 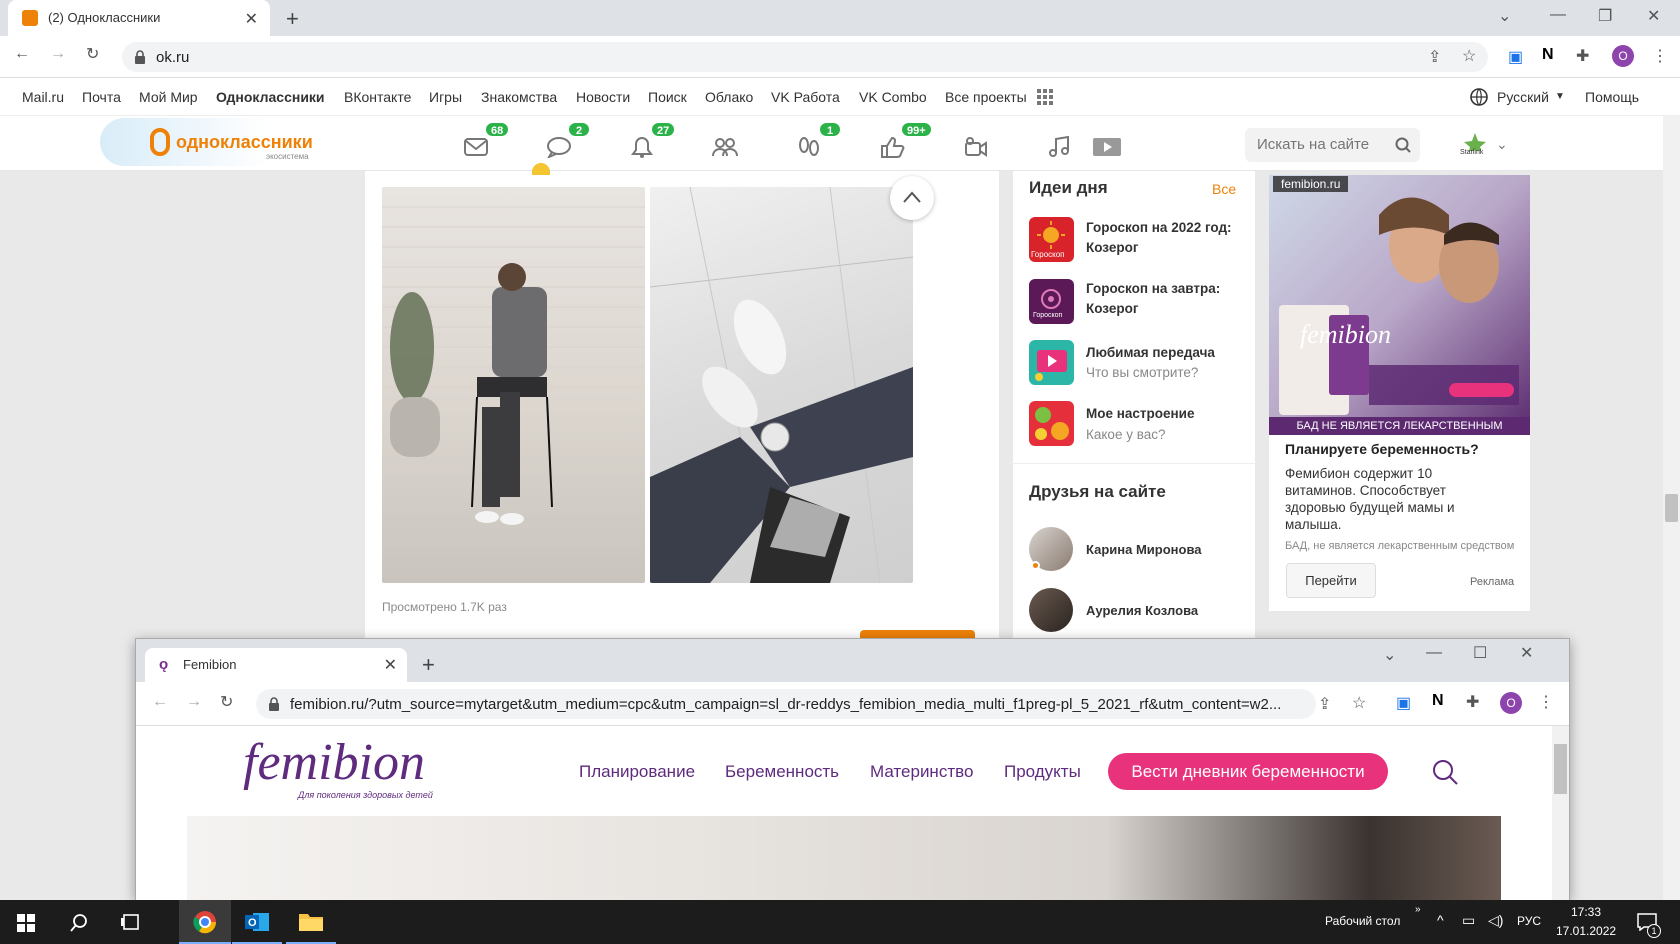 What do you see at coordinates (1051, 423) in the screenshot?
I see `idea-icon-mood` at bounding box center [1051, 423].